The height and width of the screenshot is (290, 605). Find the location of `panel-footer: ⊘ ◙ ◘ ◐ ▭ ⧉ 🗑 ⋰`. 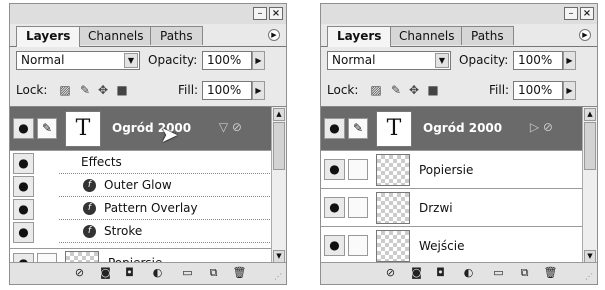

panel-footer: ⊘ ◙ ◘ ◐ ▭ ⧉ 🗑 ⋰ is located at coordinates (148, 273).